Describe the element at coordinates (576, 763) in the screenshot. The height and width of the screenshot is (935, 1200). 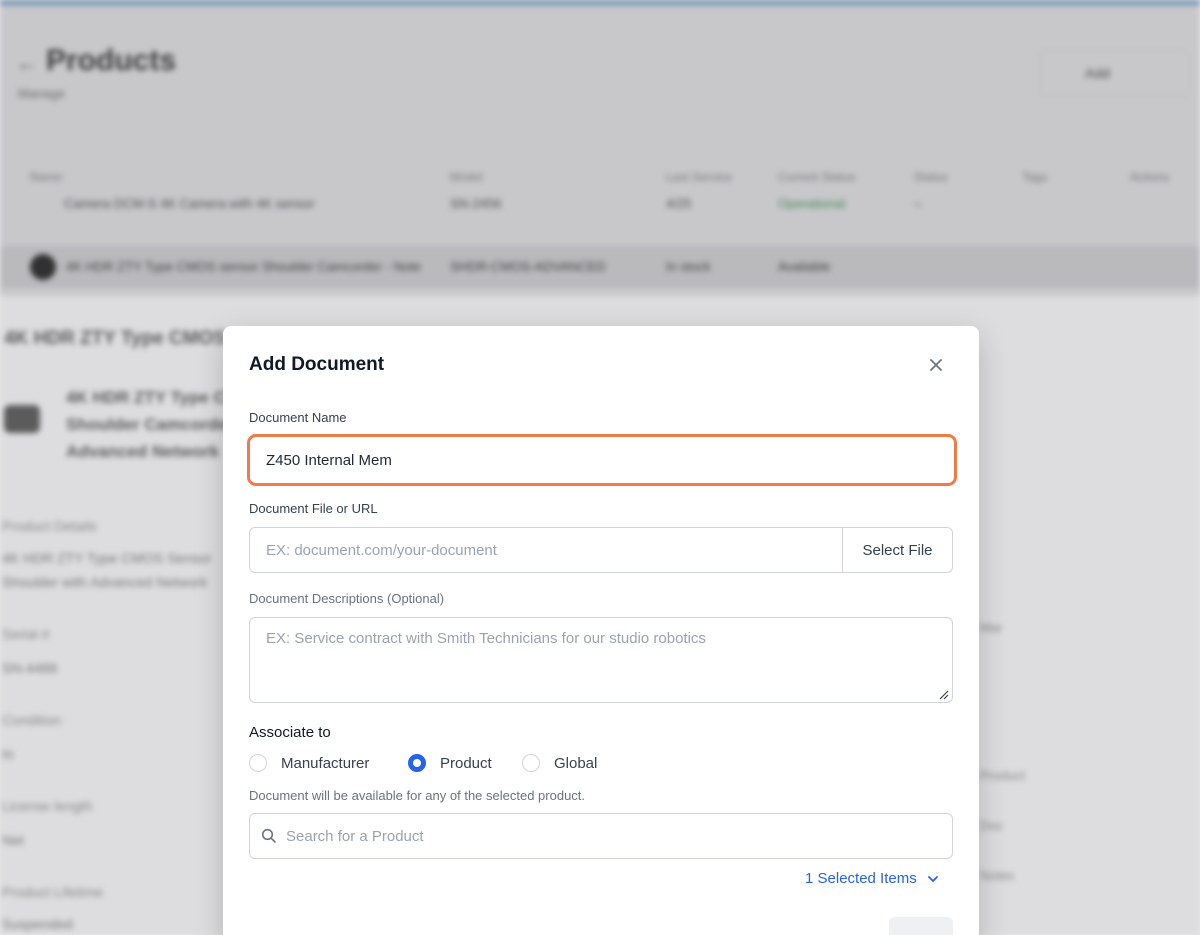
I see `radio-label: Global` at that location.